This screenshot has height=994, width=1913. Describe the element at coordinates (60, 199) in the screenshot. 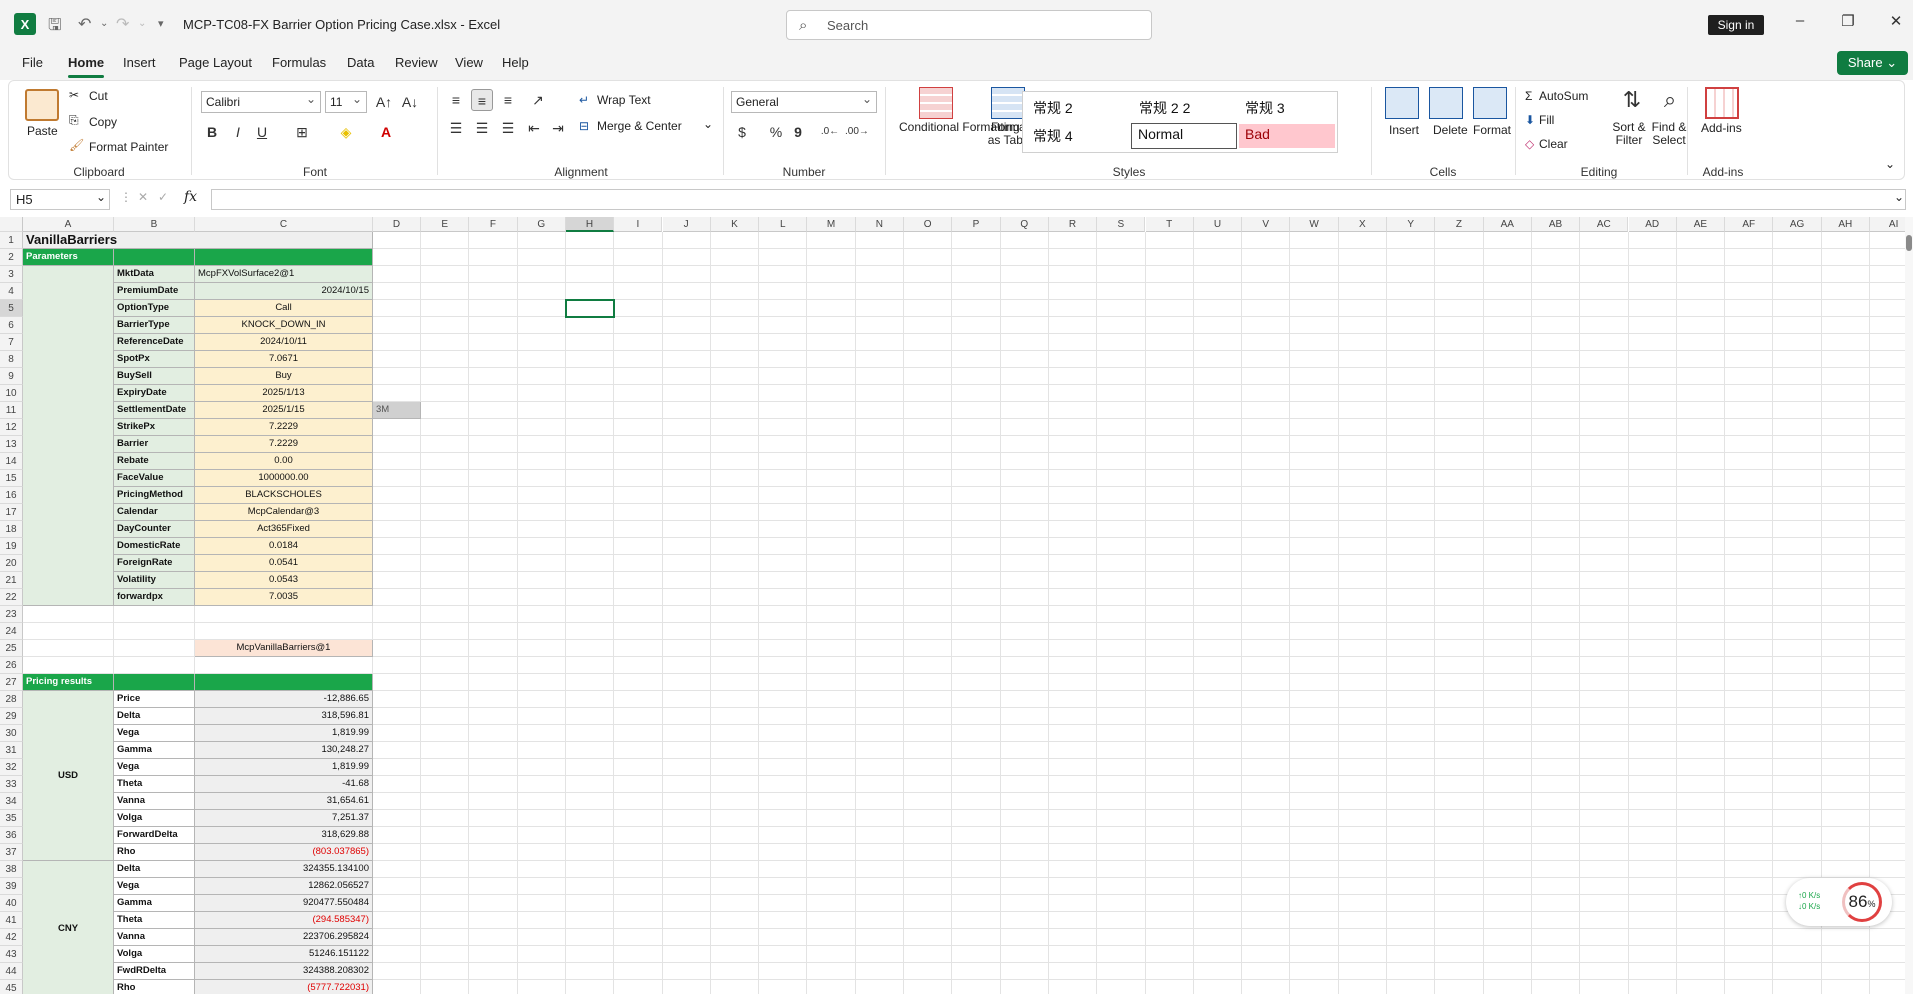

I see `name-box: H5` at that location.